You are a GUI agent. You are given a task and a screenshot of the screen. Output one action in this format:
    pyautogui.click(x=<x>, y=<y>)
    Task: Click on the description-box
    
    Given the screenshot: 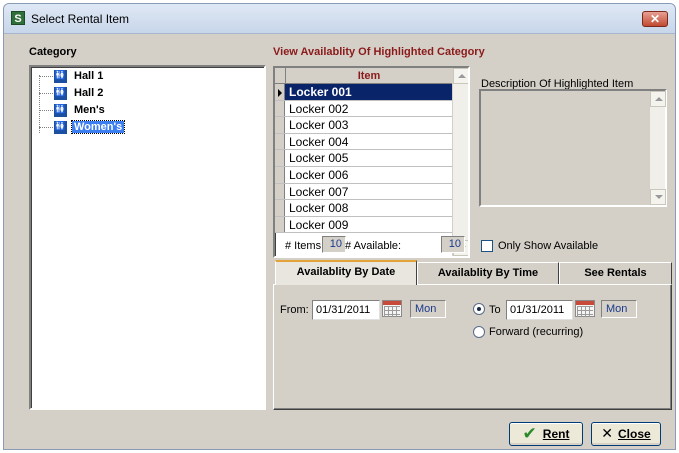 What is the action you would take?
    pyautogui.click(x=573, y=148)
    